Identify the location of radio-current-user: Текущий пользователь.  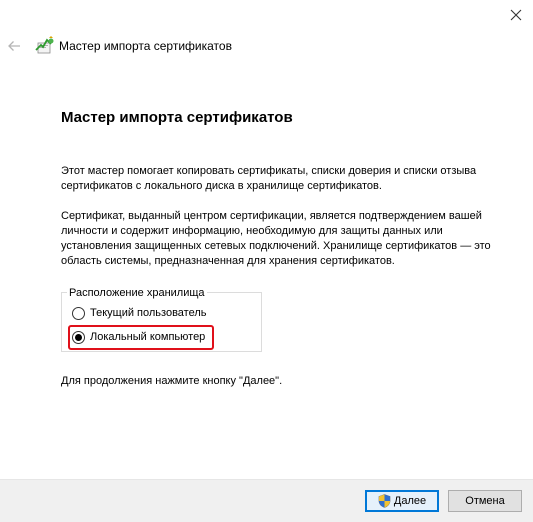
(139, 313).